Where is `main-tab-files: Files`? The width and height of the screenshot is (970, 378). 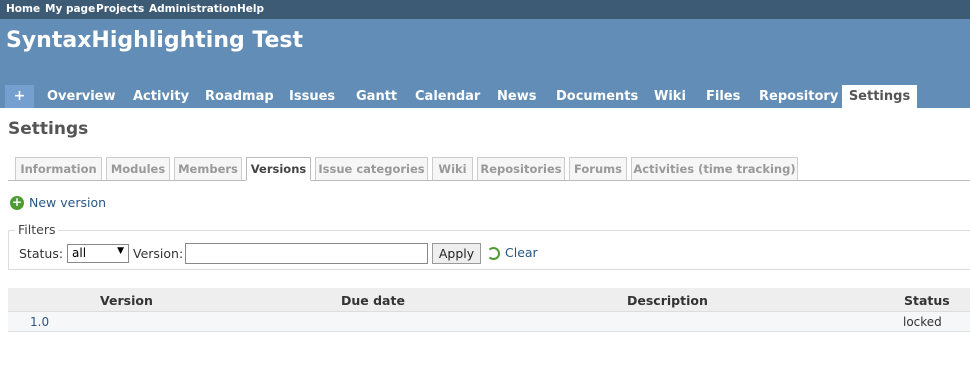
main-tab-files: Files is located at coordinates (723, 96).